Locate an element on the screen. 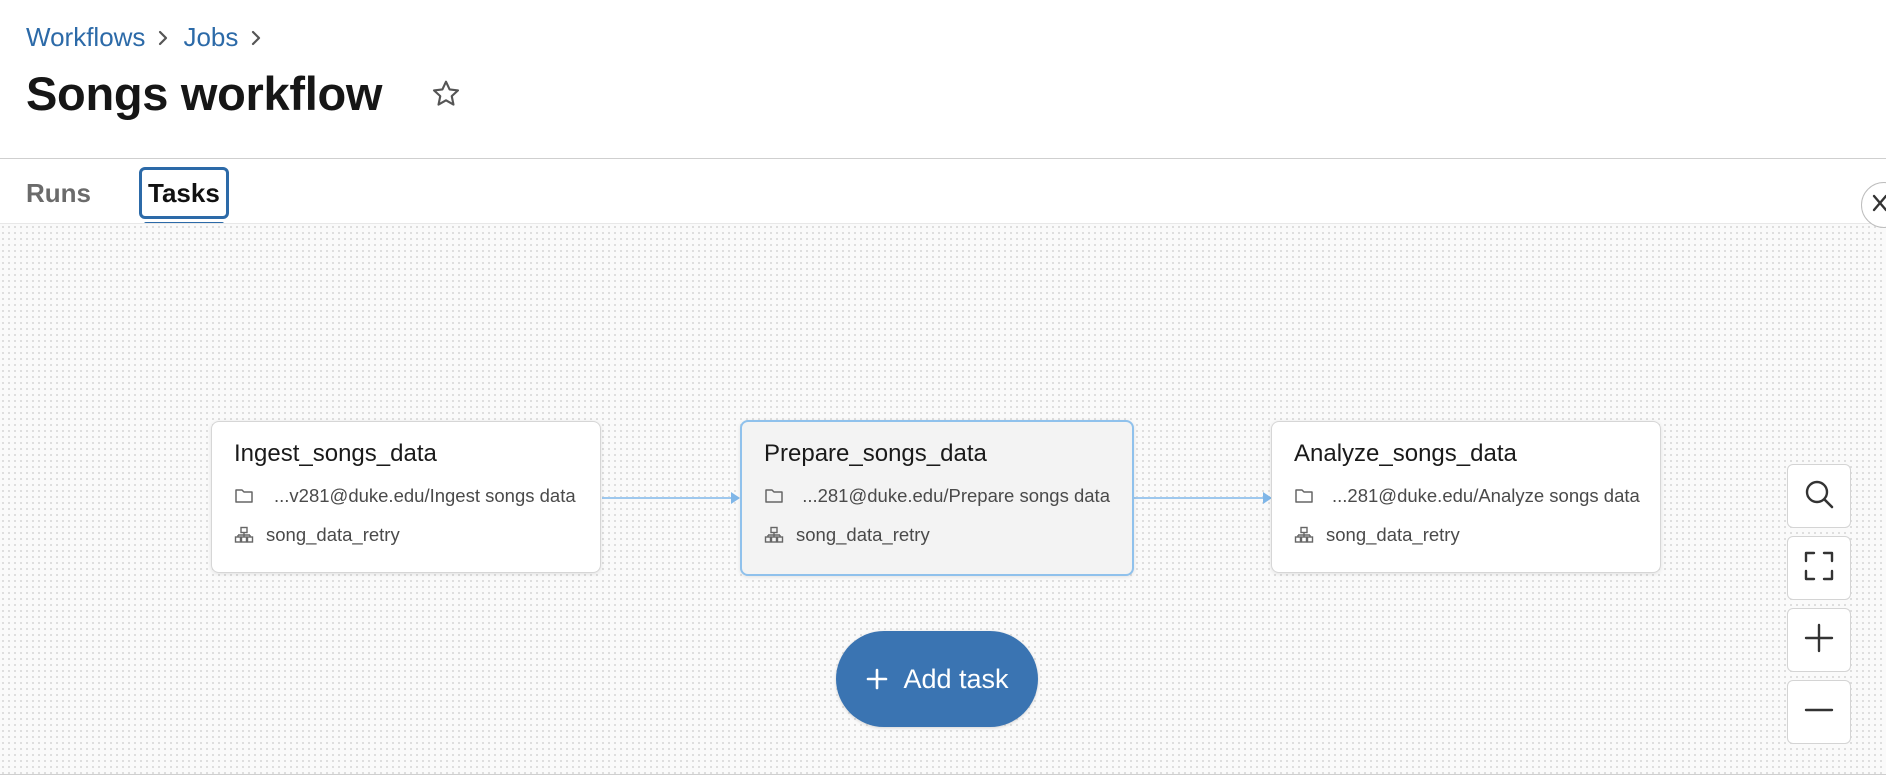 The image size is (1886, 778). collapse-panel-button is located at coordinates (1873, 205).